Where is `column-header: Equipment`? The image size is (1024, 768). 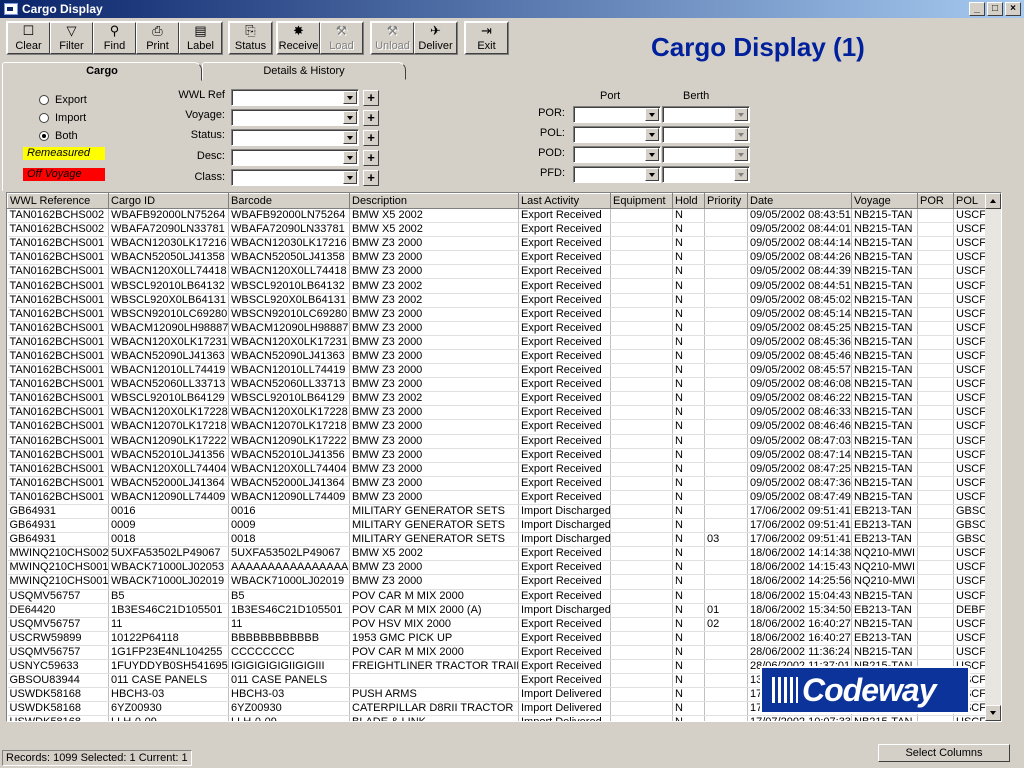 column-header: Equipment is located at coordinates (641, 201).